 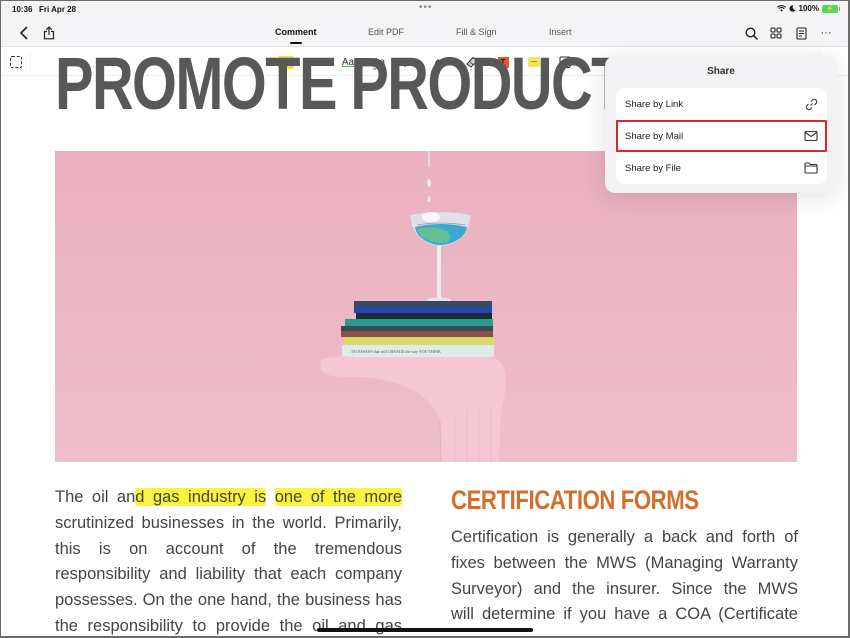 What do you see at coordinates (386, 32) in the screenshot?
I see `tab-edit-pdf: Edit PDF` at bounding box center [386, 32].